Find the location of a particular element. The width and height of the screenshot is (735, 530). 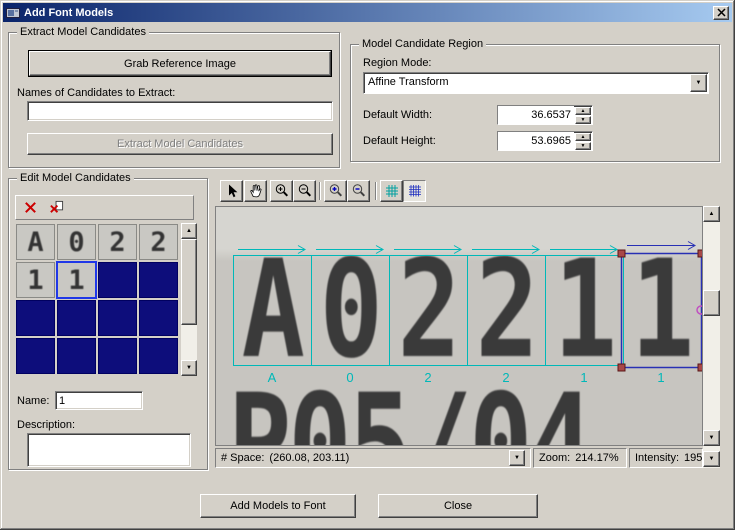

fine-grid-icon is located at coordinates (414, 191).